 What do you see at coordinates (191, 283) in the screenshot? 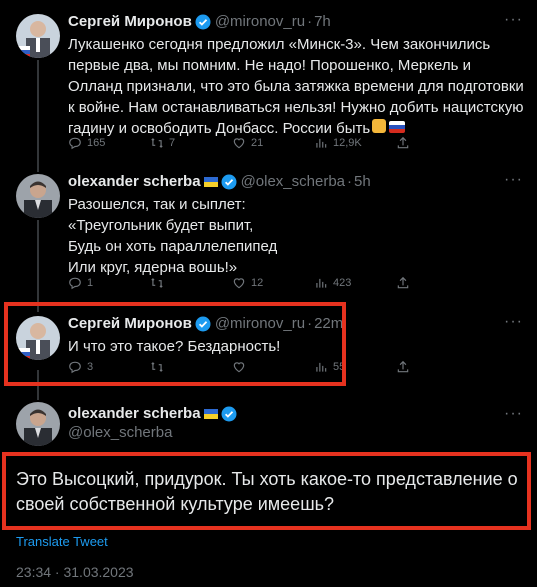
I see `retweet-button` at bounding box center [191, 283].